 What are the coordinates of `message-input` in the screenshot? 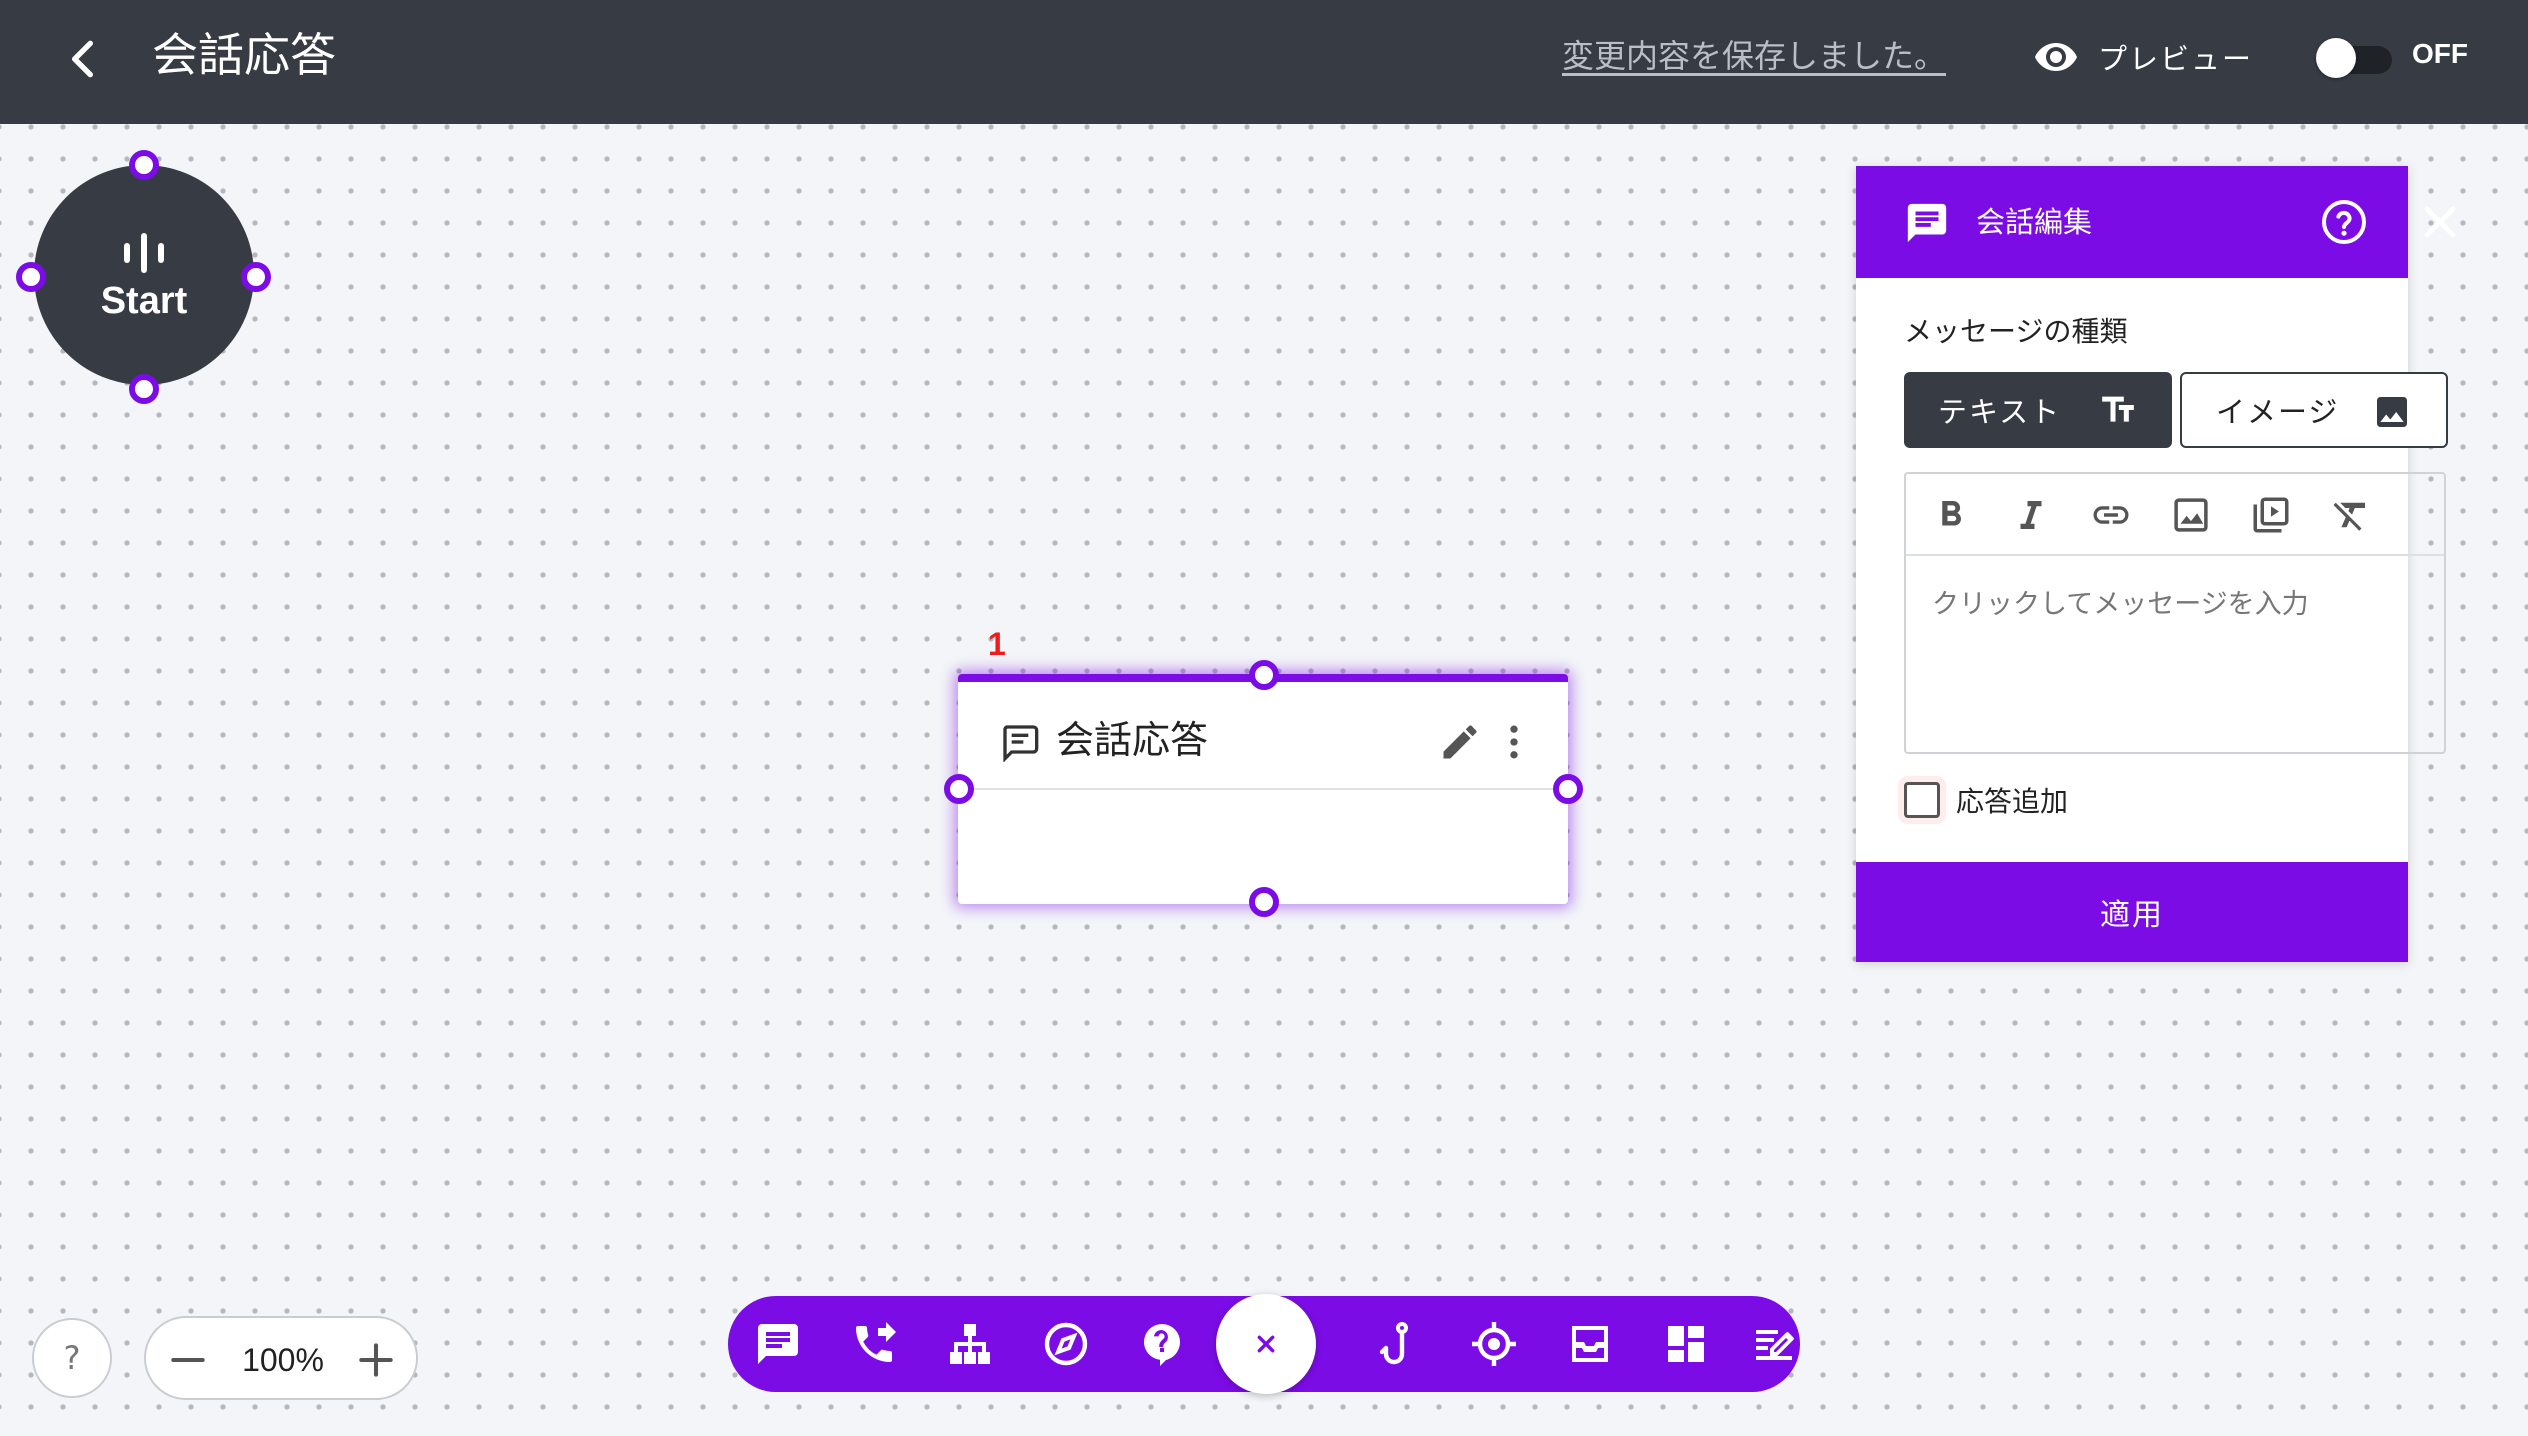 It's located at (2175, 655).